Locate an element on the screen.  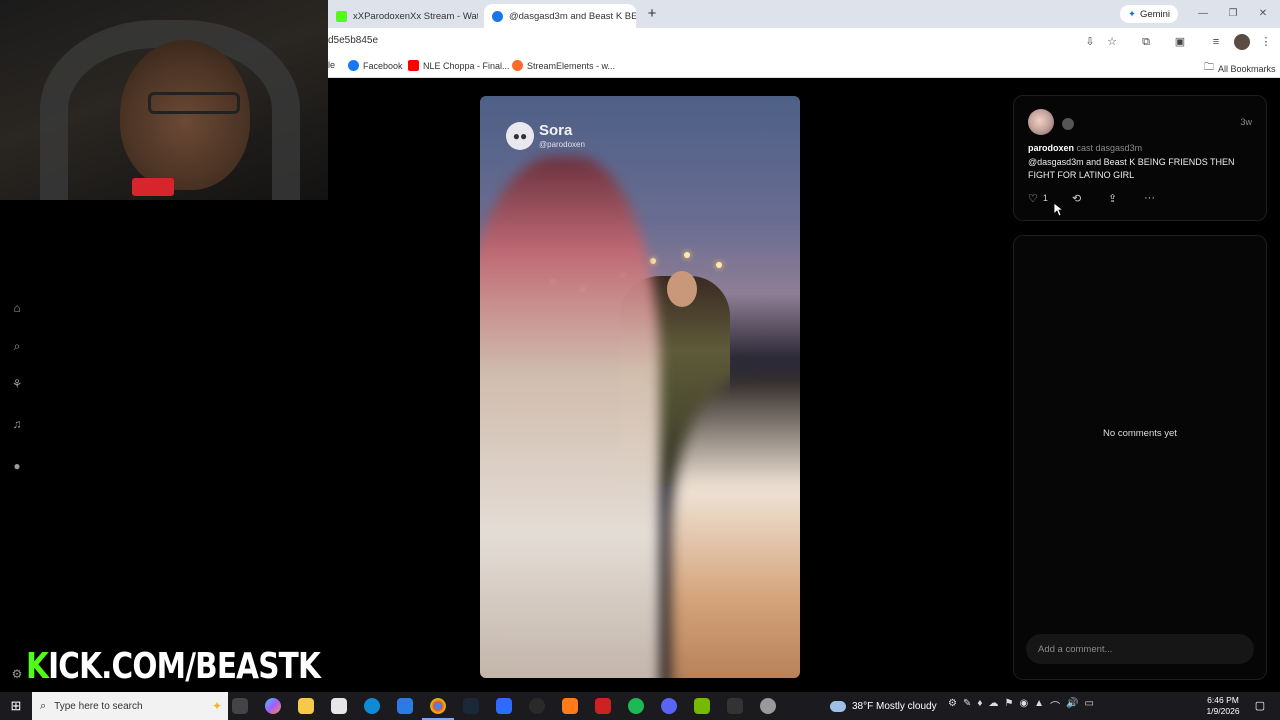
network-icon: ▭ is located at coordinates (1089, 705).